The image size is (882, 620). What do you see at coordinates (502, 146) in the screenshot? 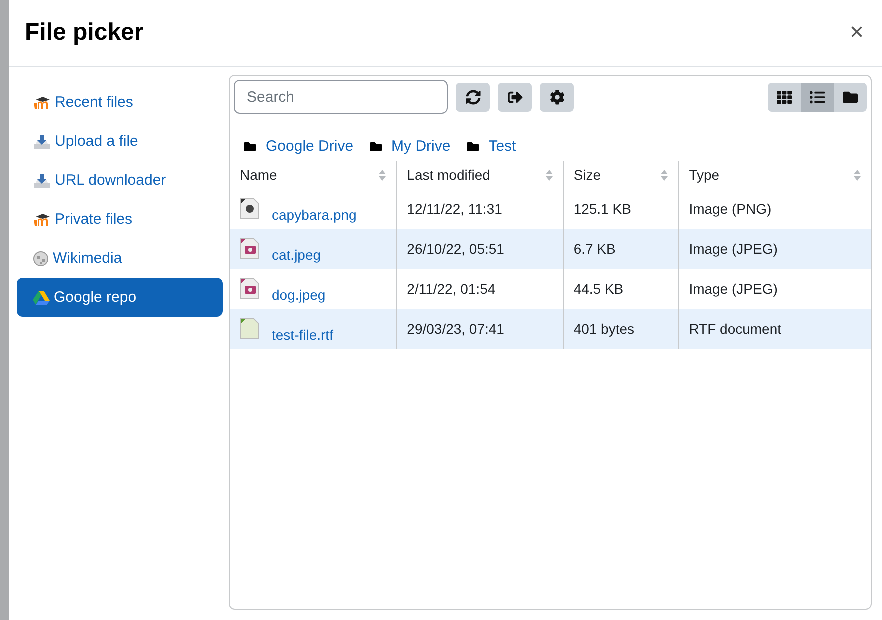
I see `breadcrumb-link: Test` at bounding box center [502, 146].